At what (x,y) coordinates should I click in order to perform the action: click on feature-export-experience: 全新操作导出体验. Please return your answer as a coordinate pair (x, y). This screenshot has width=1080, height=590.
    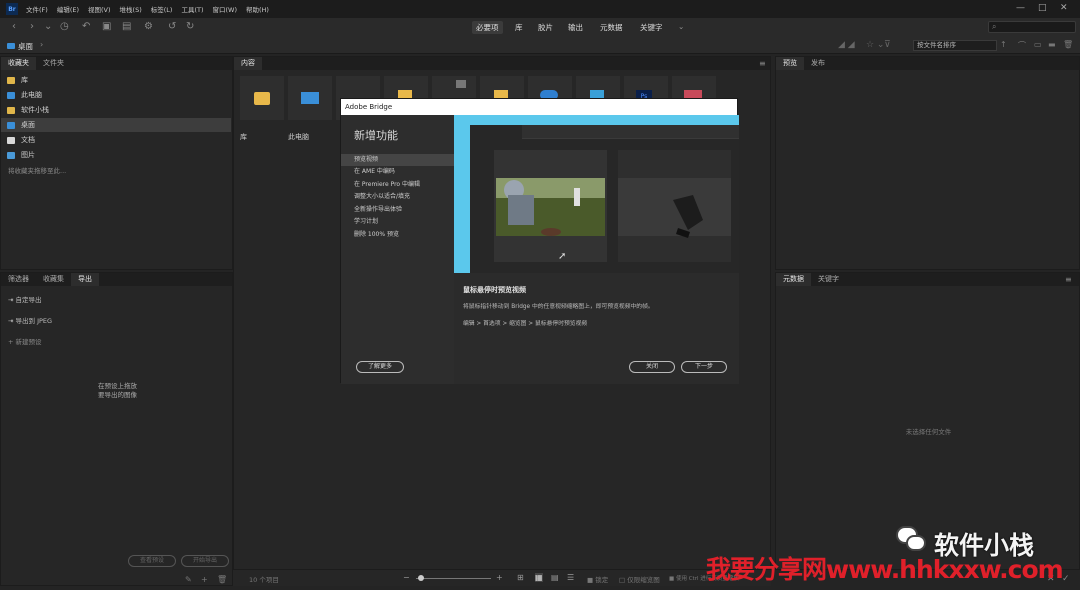
    Looking at the image, I should click on (397, 210).